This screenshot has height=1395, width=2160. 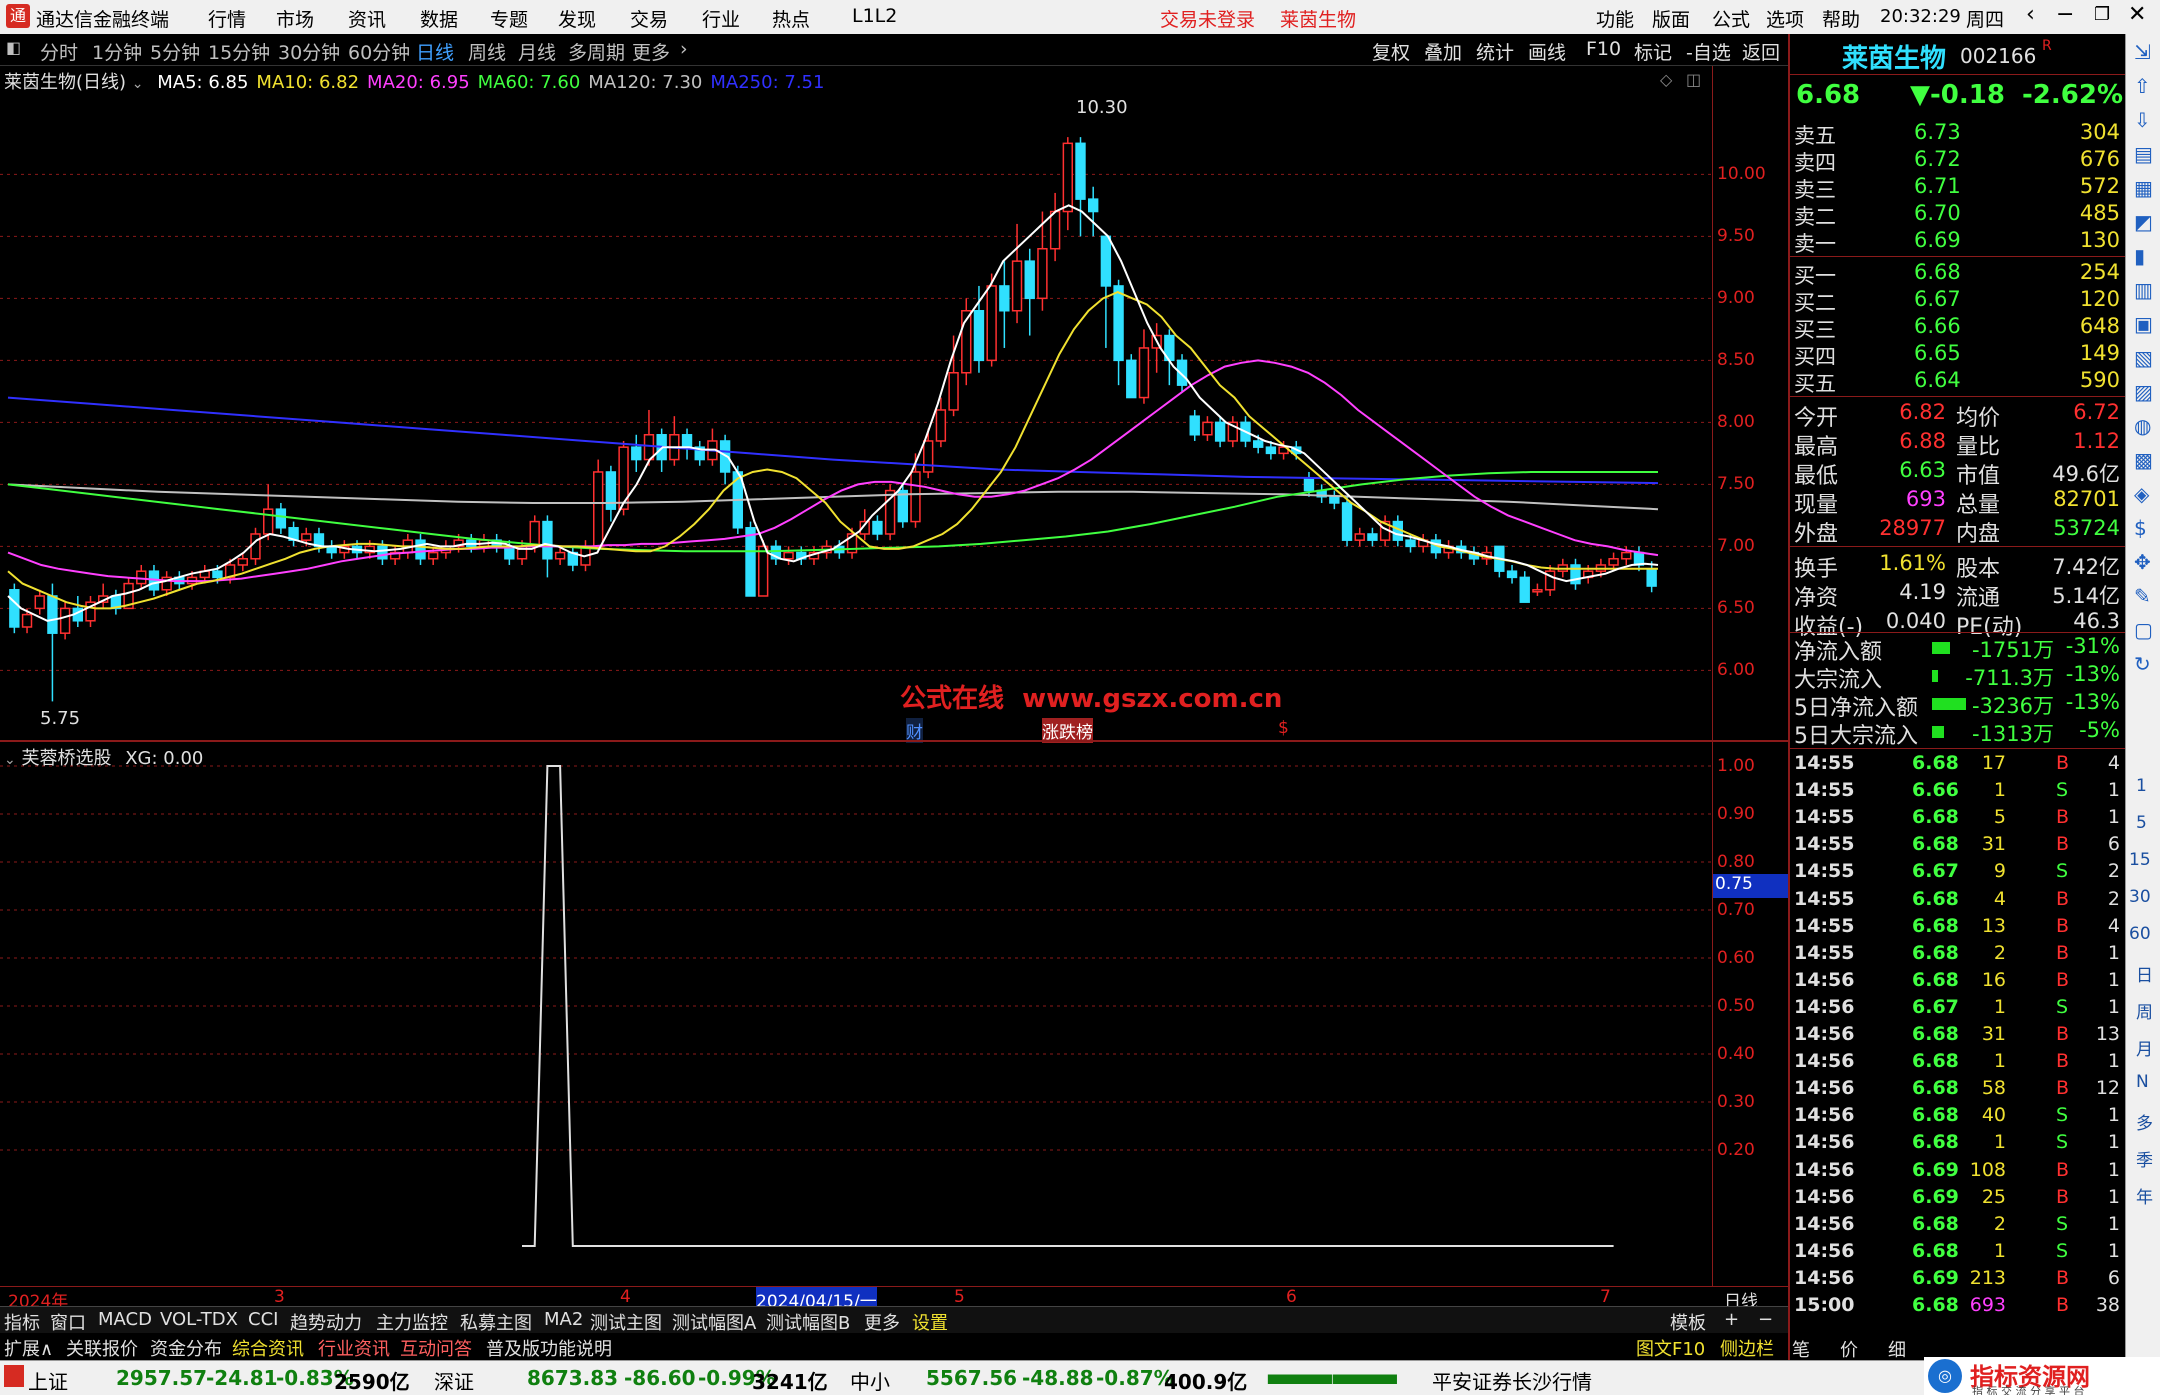 I want to click on candle-icon: ▮, so click(x=2139, y=256).